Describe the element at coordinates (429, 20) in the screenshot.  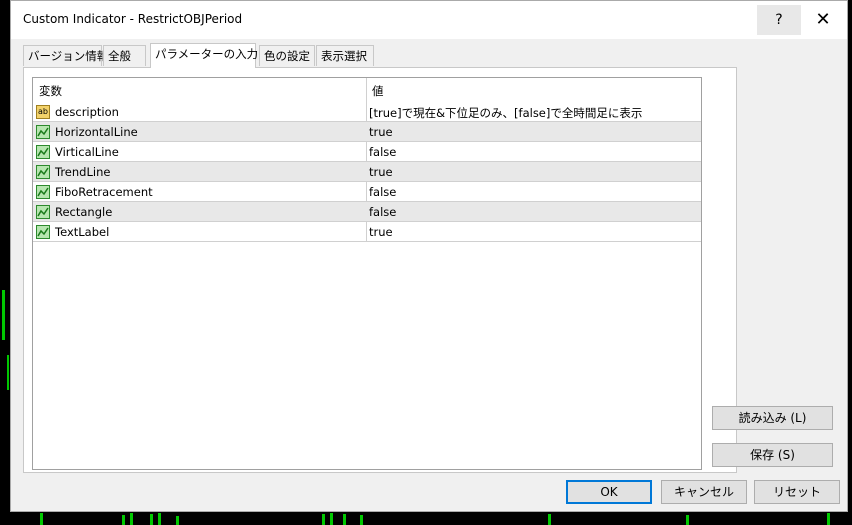
I see `title-bar: Custom Indicator - RestrictOBJPeriod ? ✕` at that location.